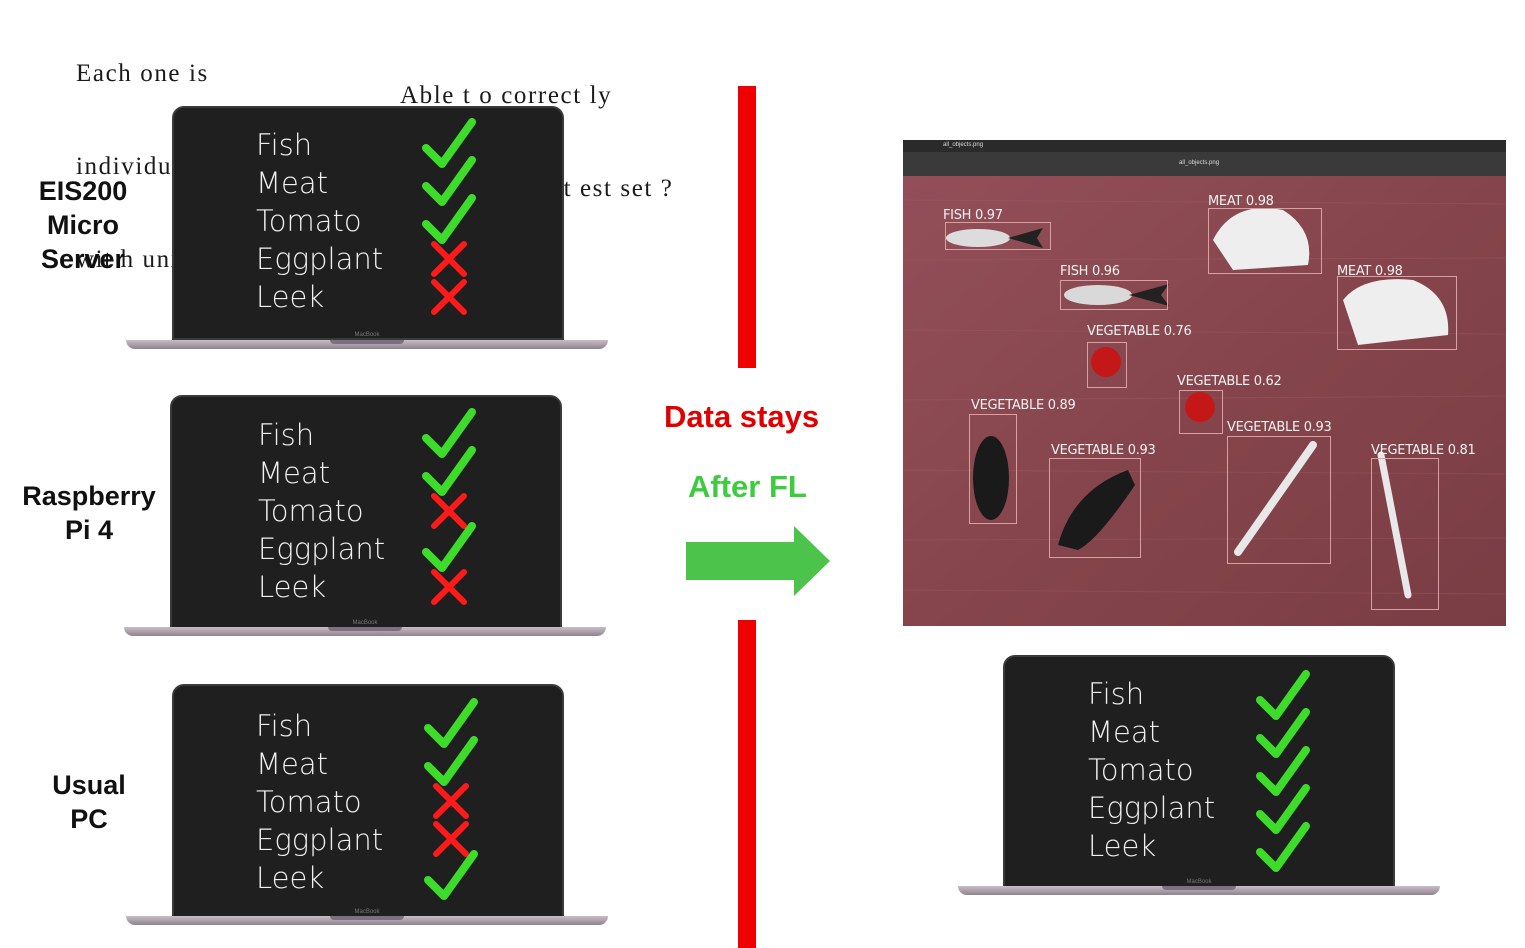 This screenshot has height=948, width=1525. What do you see at coordinates (83, 259) in the screenshot?
I see `device-label-line: Server` at bounding box center [83, 259].